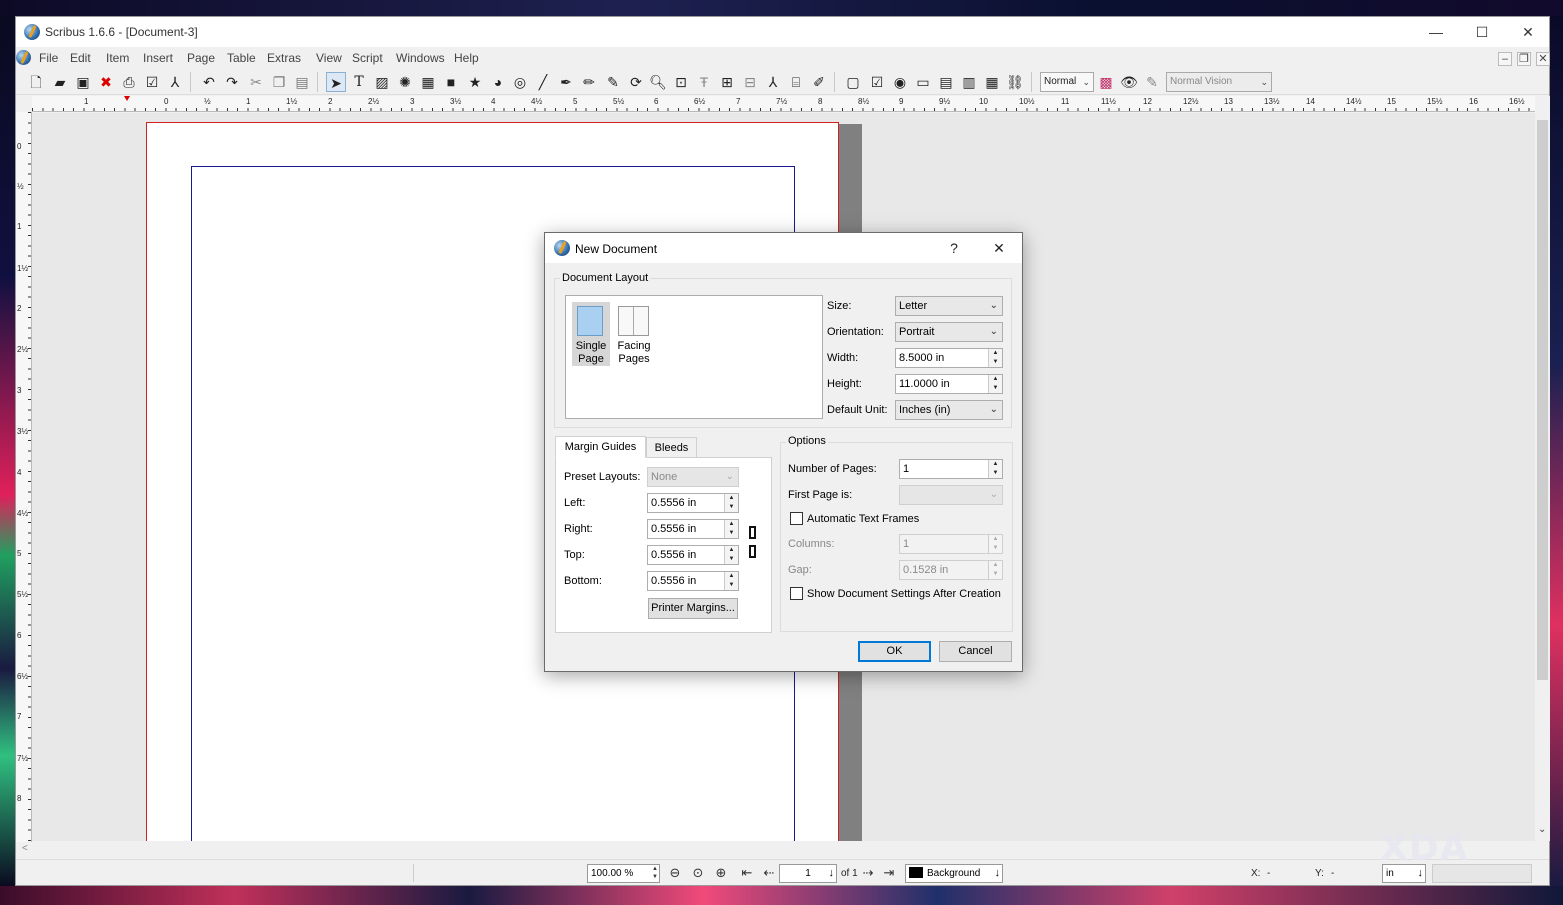  I want to click on unlink-frames-icon: ⊟, so click(750, 82).